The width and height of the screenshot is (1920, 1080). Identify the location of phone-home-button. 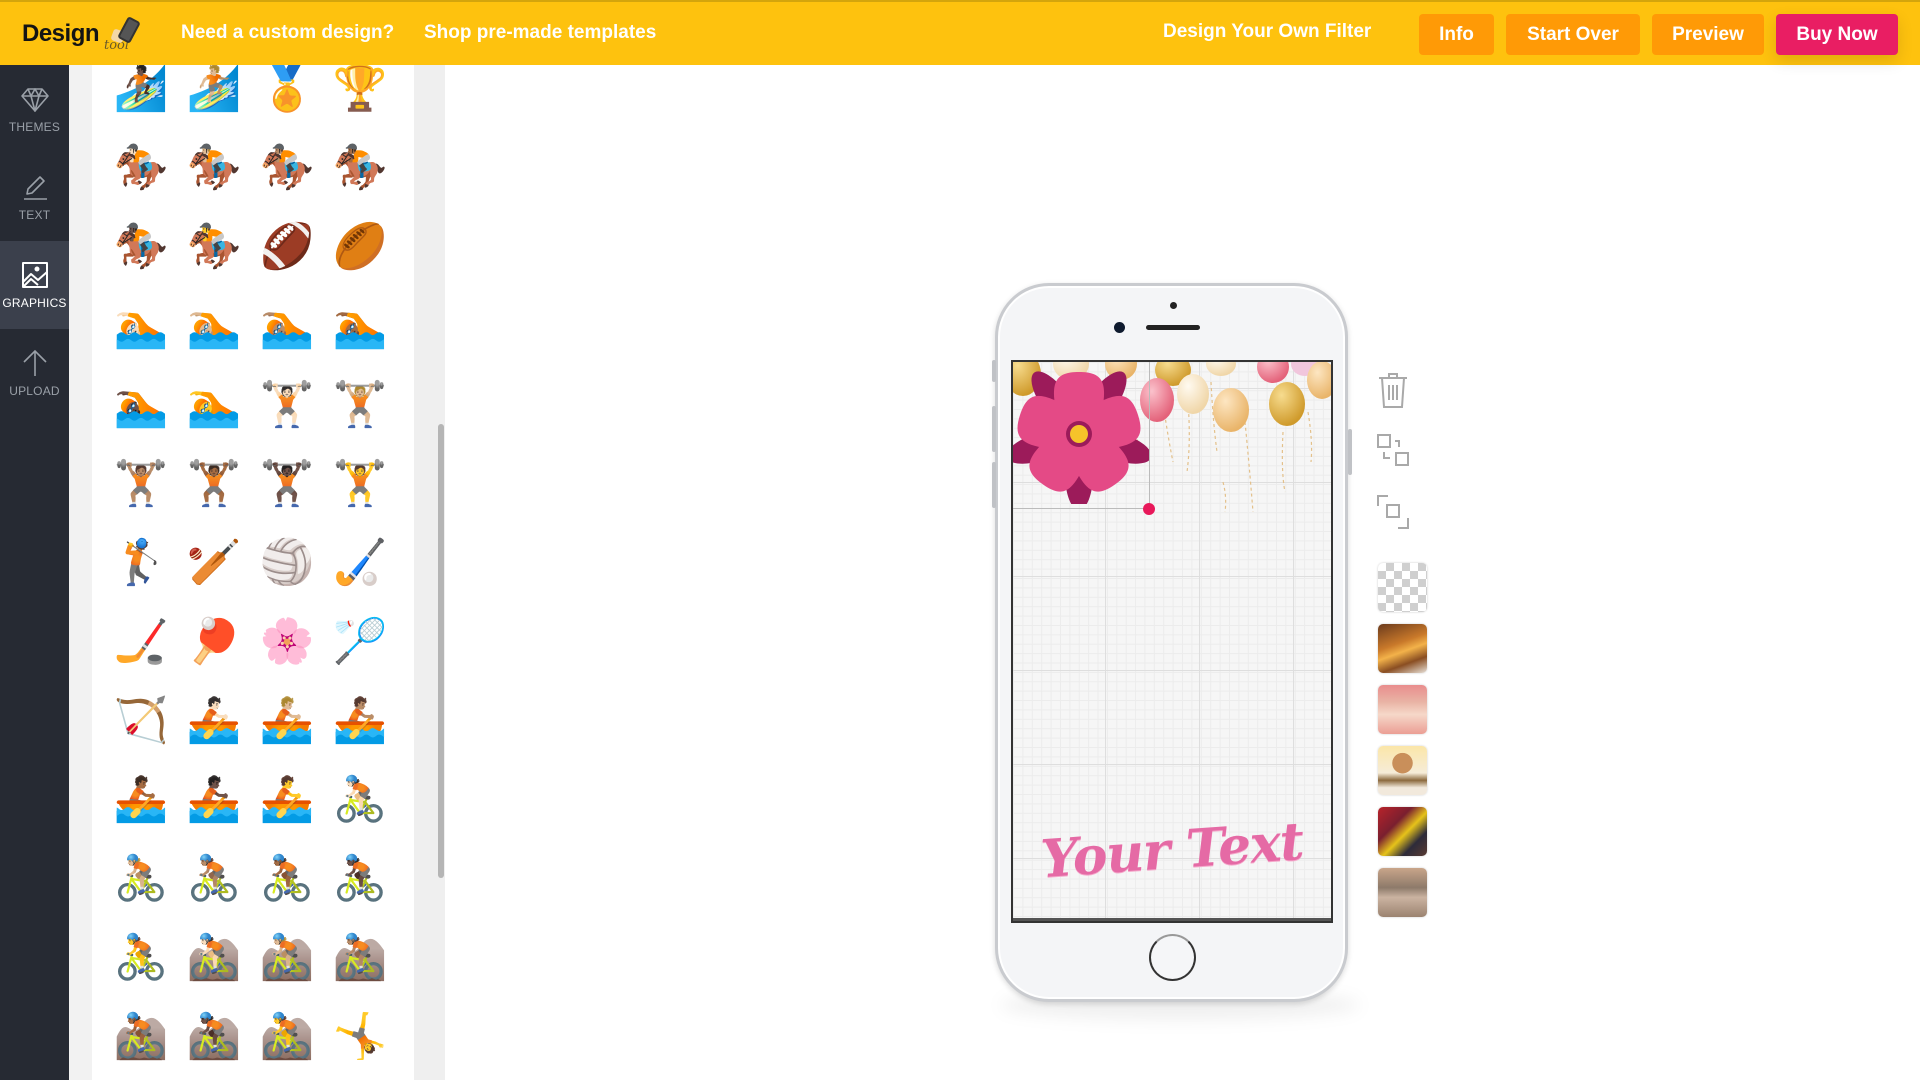
(1172, 957).